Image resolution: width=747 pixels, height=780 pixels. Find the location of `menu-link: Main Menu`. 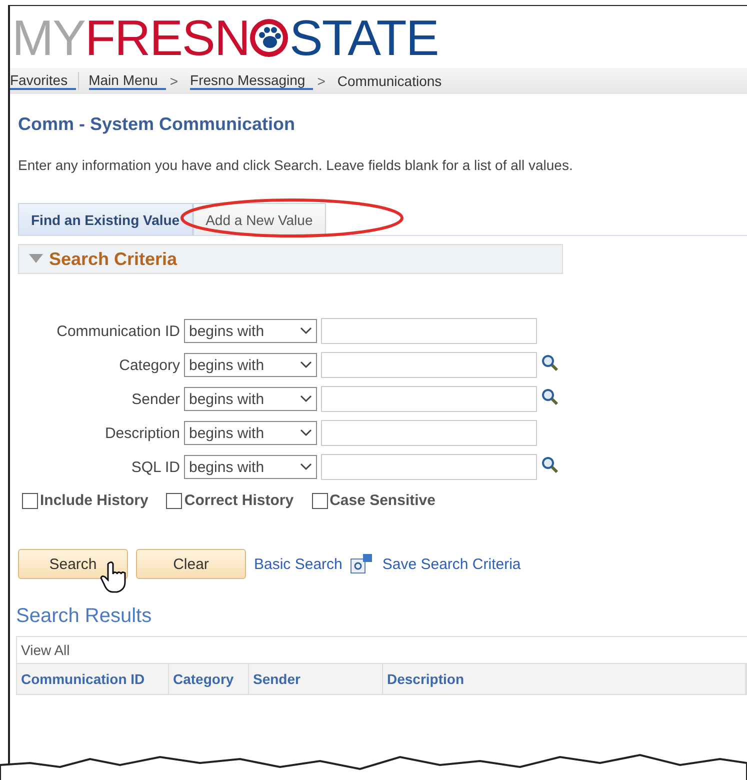

menu-link: Main Menu is located at coordinates (127, 81).